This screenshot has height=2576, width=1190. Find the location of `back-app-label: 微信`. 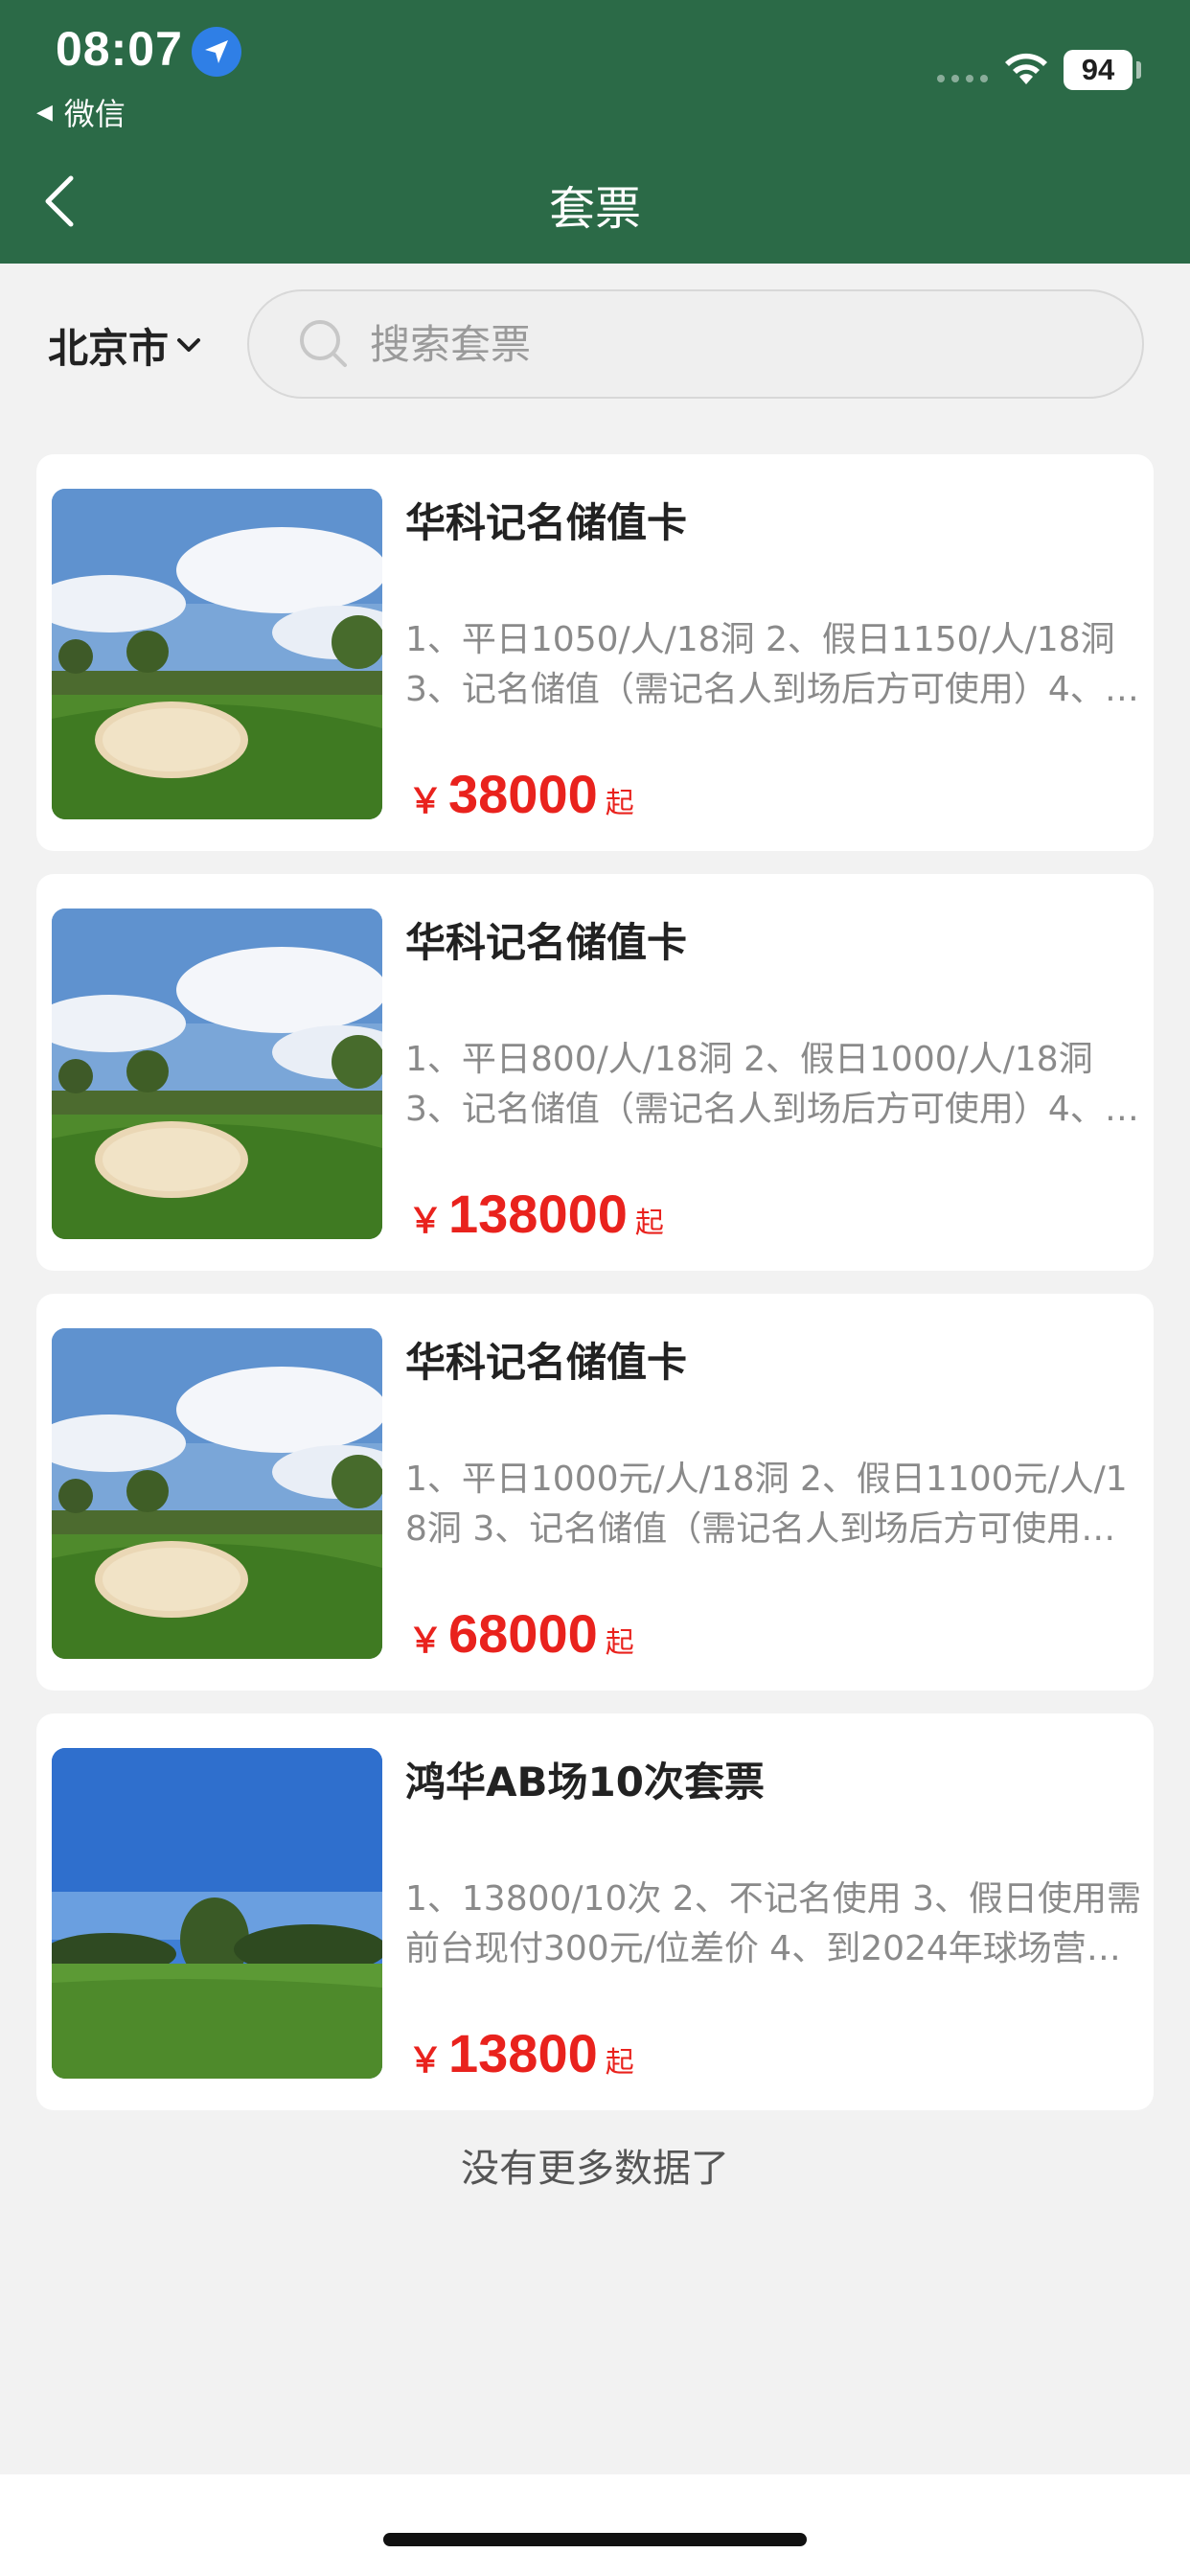

back-app-label: 微信 is located at coordinates (95, 114).